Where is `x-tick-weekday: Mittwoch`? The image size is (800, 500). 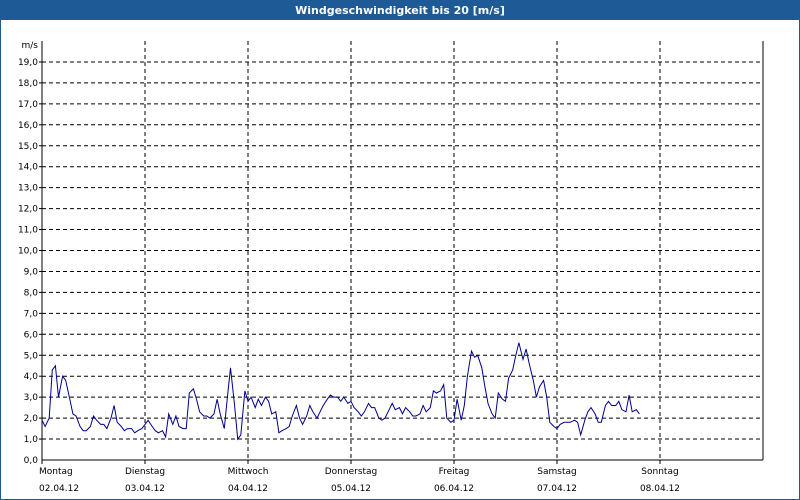
x-tick-weekday: Mittwoch is located at coordinates (248, 472).